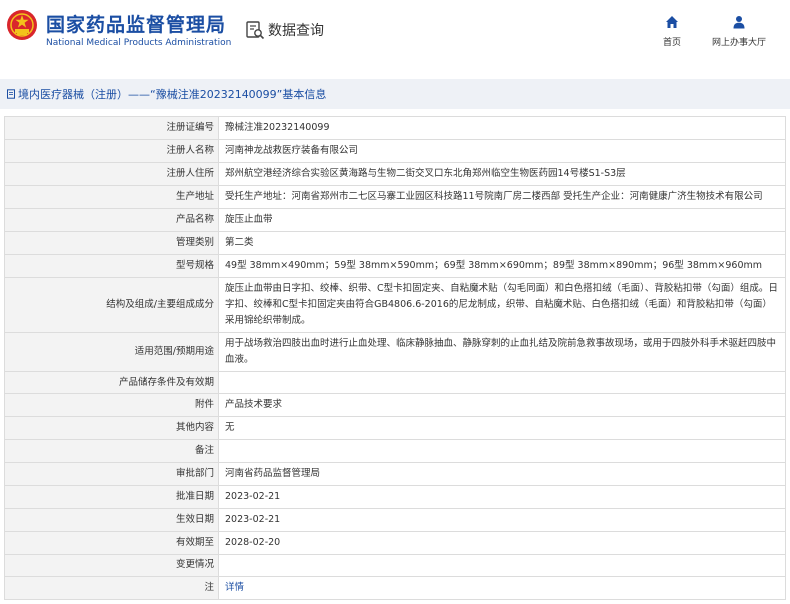  What do you see at coordinates (234, 587) in the screenshot?
I see `details-link: 详情` at bounding box center [234, 587].